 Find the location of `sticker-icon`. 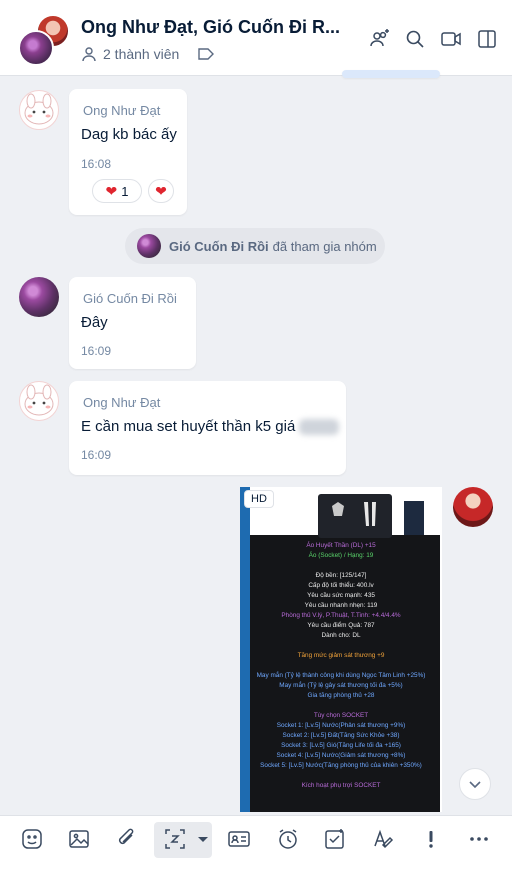

sticker-icon is located at coordinates (32, 839).